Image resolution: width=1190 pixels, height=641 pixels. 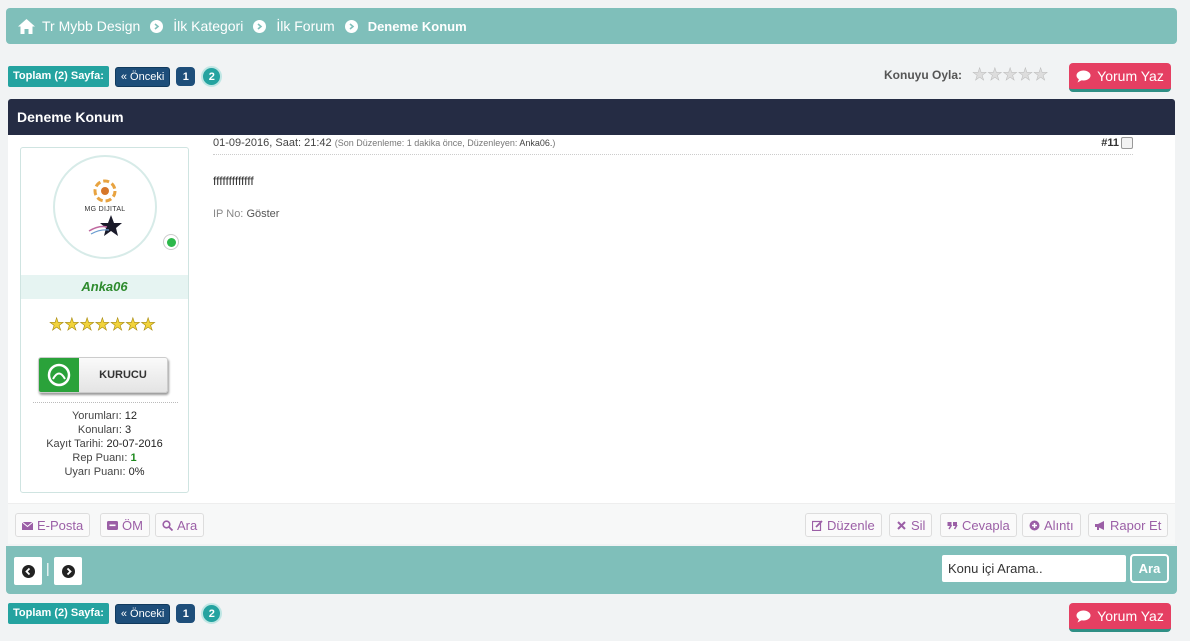 What do you see at coordinates (1128, 525) in the screenshot?
I see `report-button: Rapor Et` at bounding box center [1128, 525].